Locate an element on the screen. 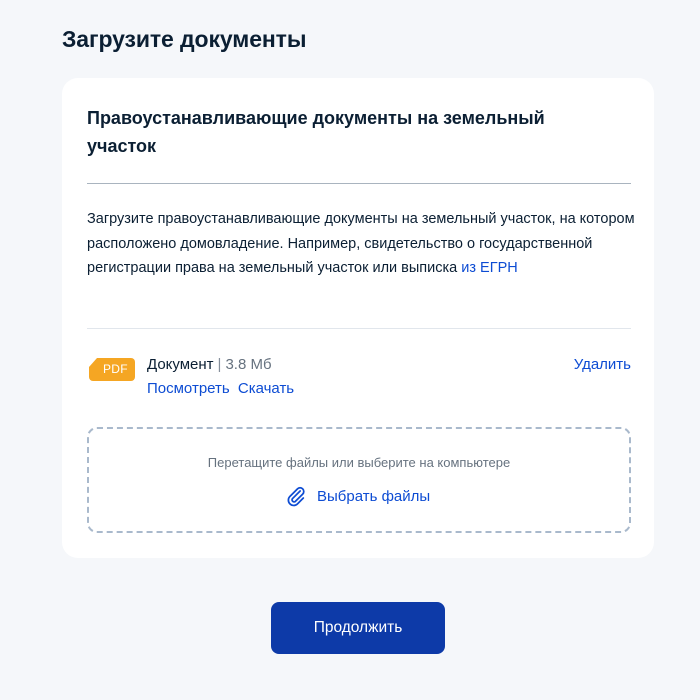 Image resolution: width=700 pixels, height=700 pixels. continue-button: Продолжить is located at coordinates (358, 628).